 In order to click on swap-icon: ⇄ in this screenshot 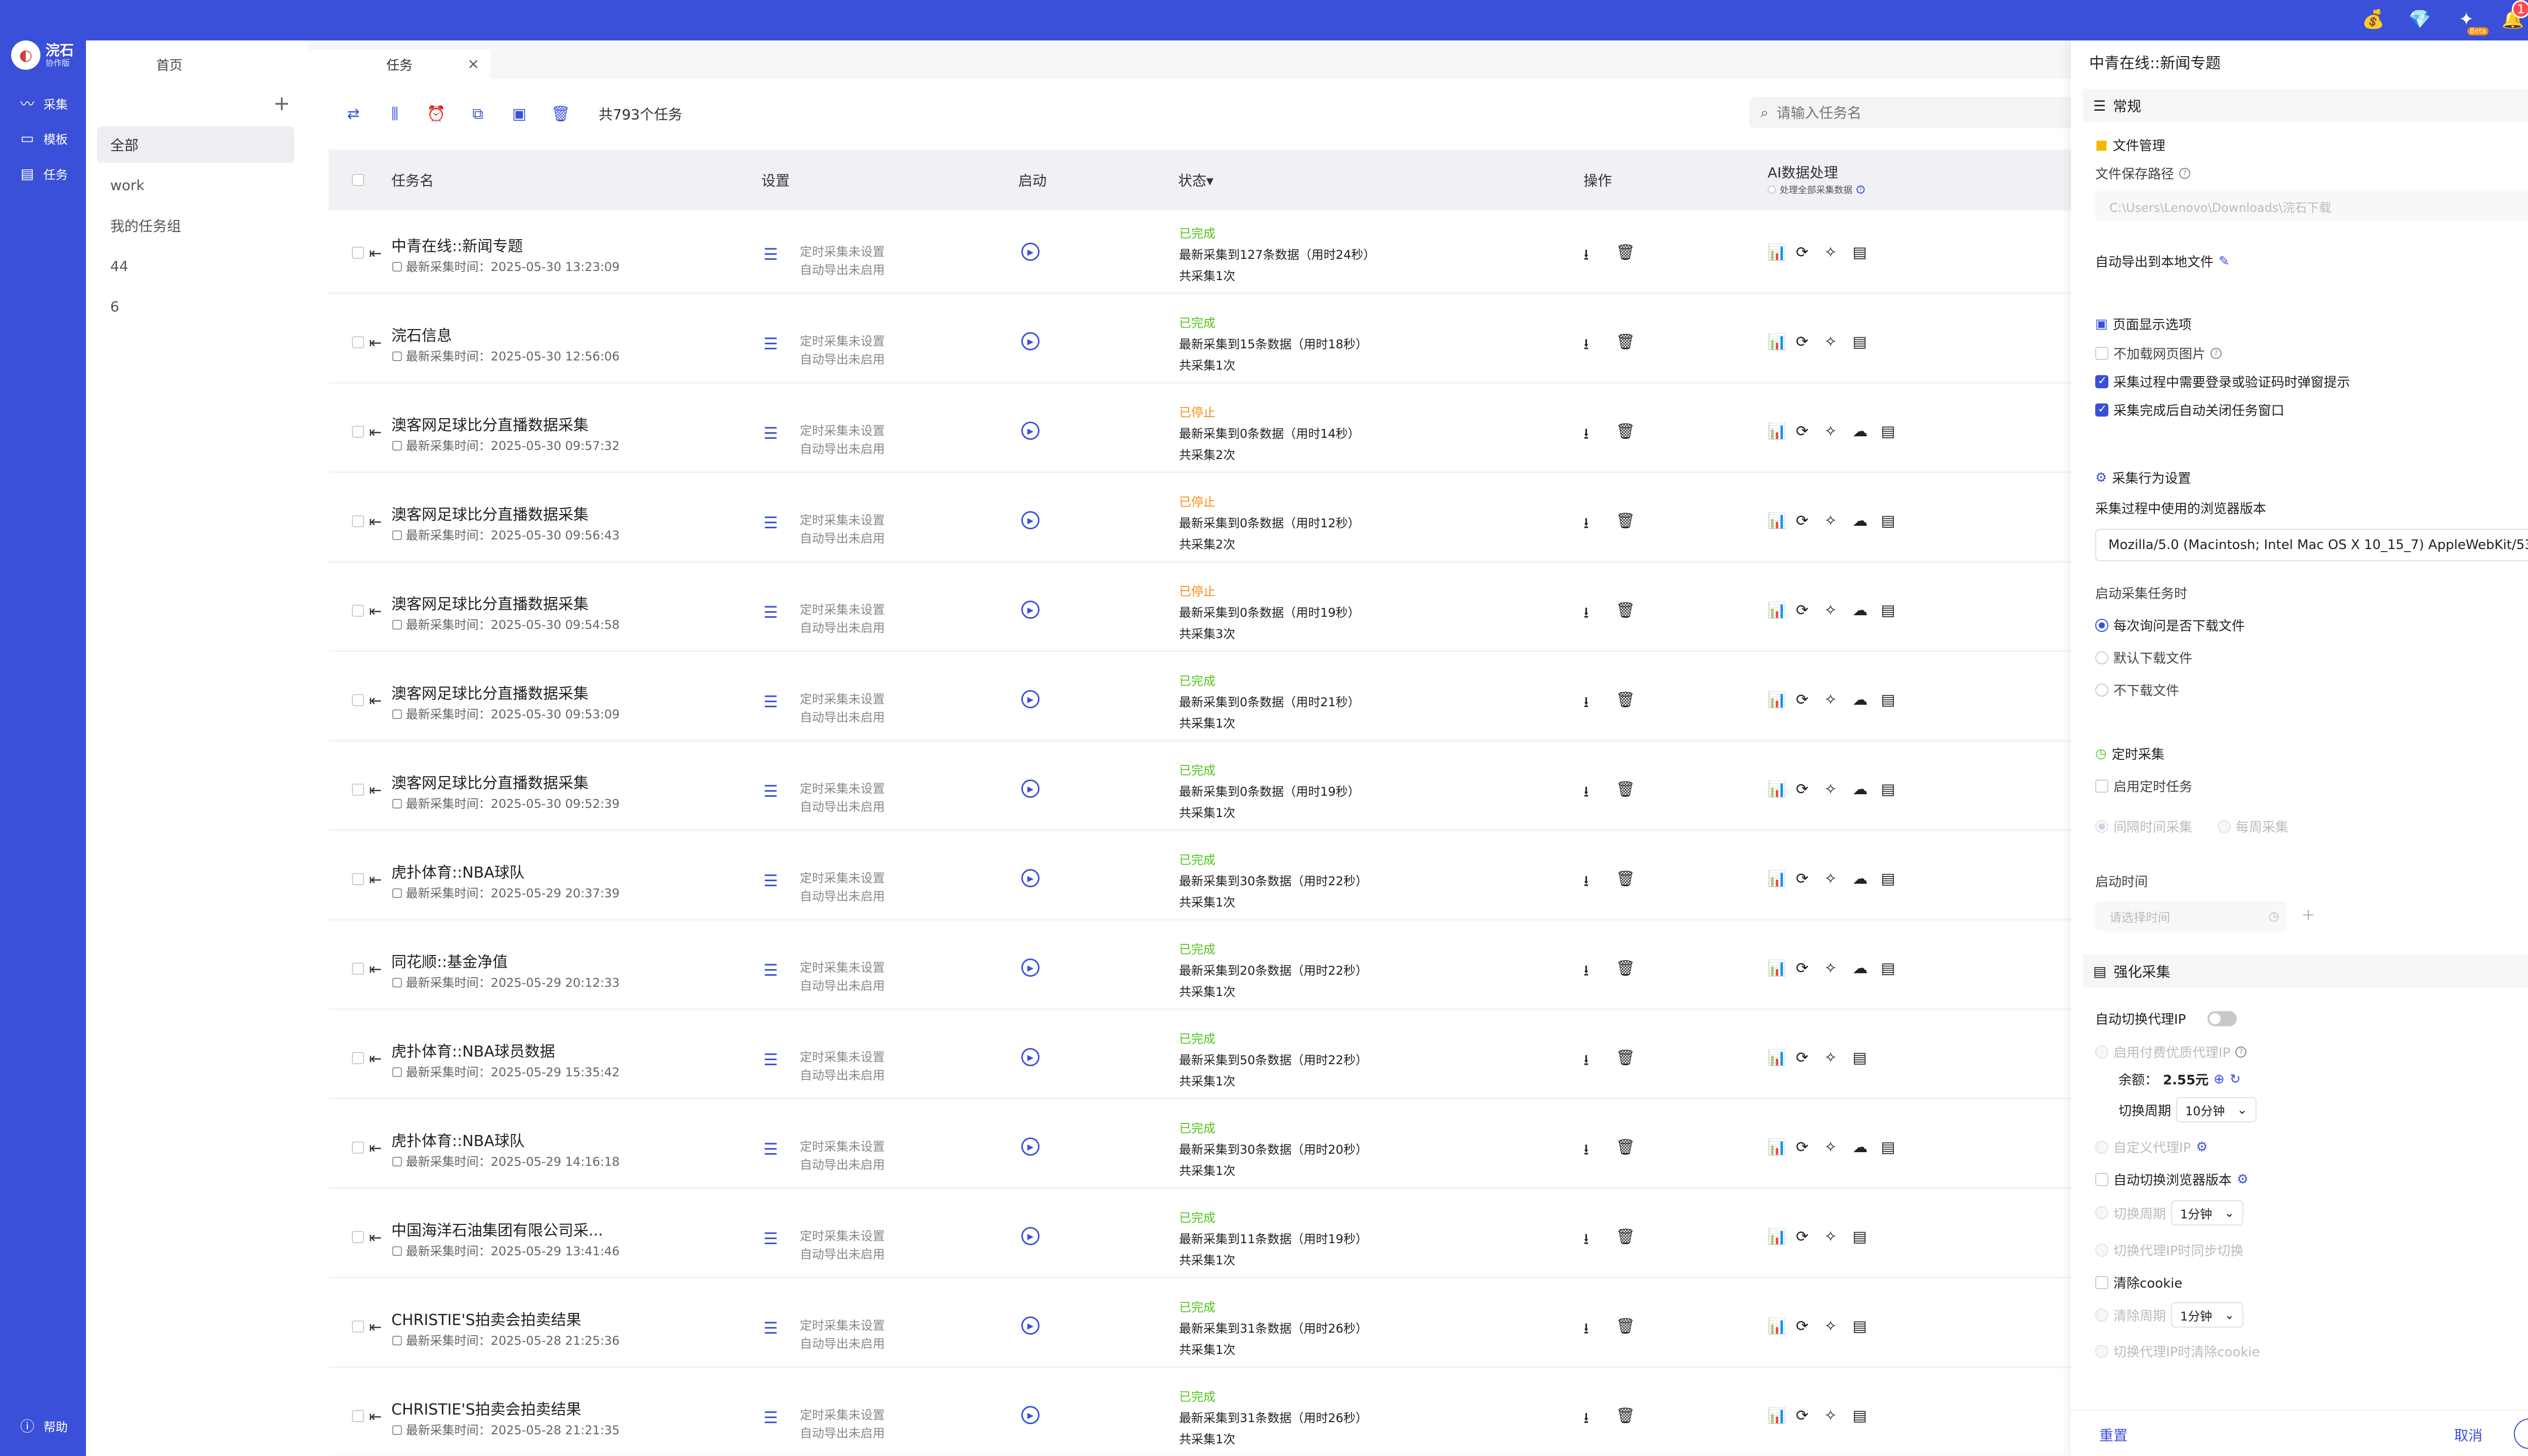, I will do `click(354, 113)`.